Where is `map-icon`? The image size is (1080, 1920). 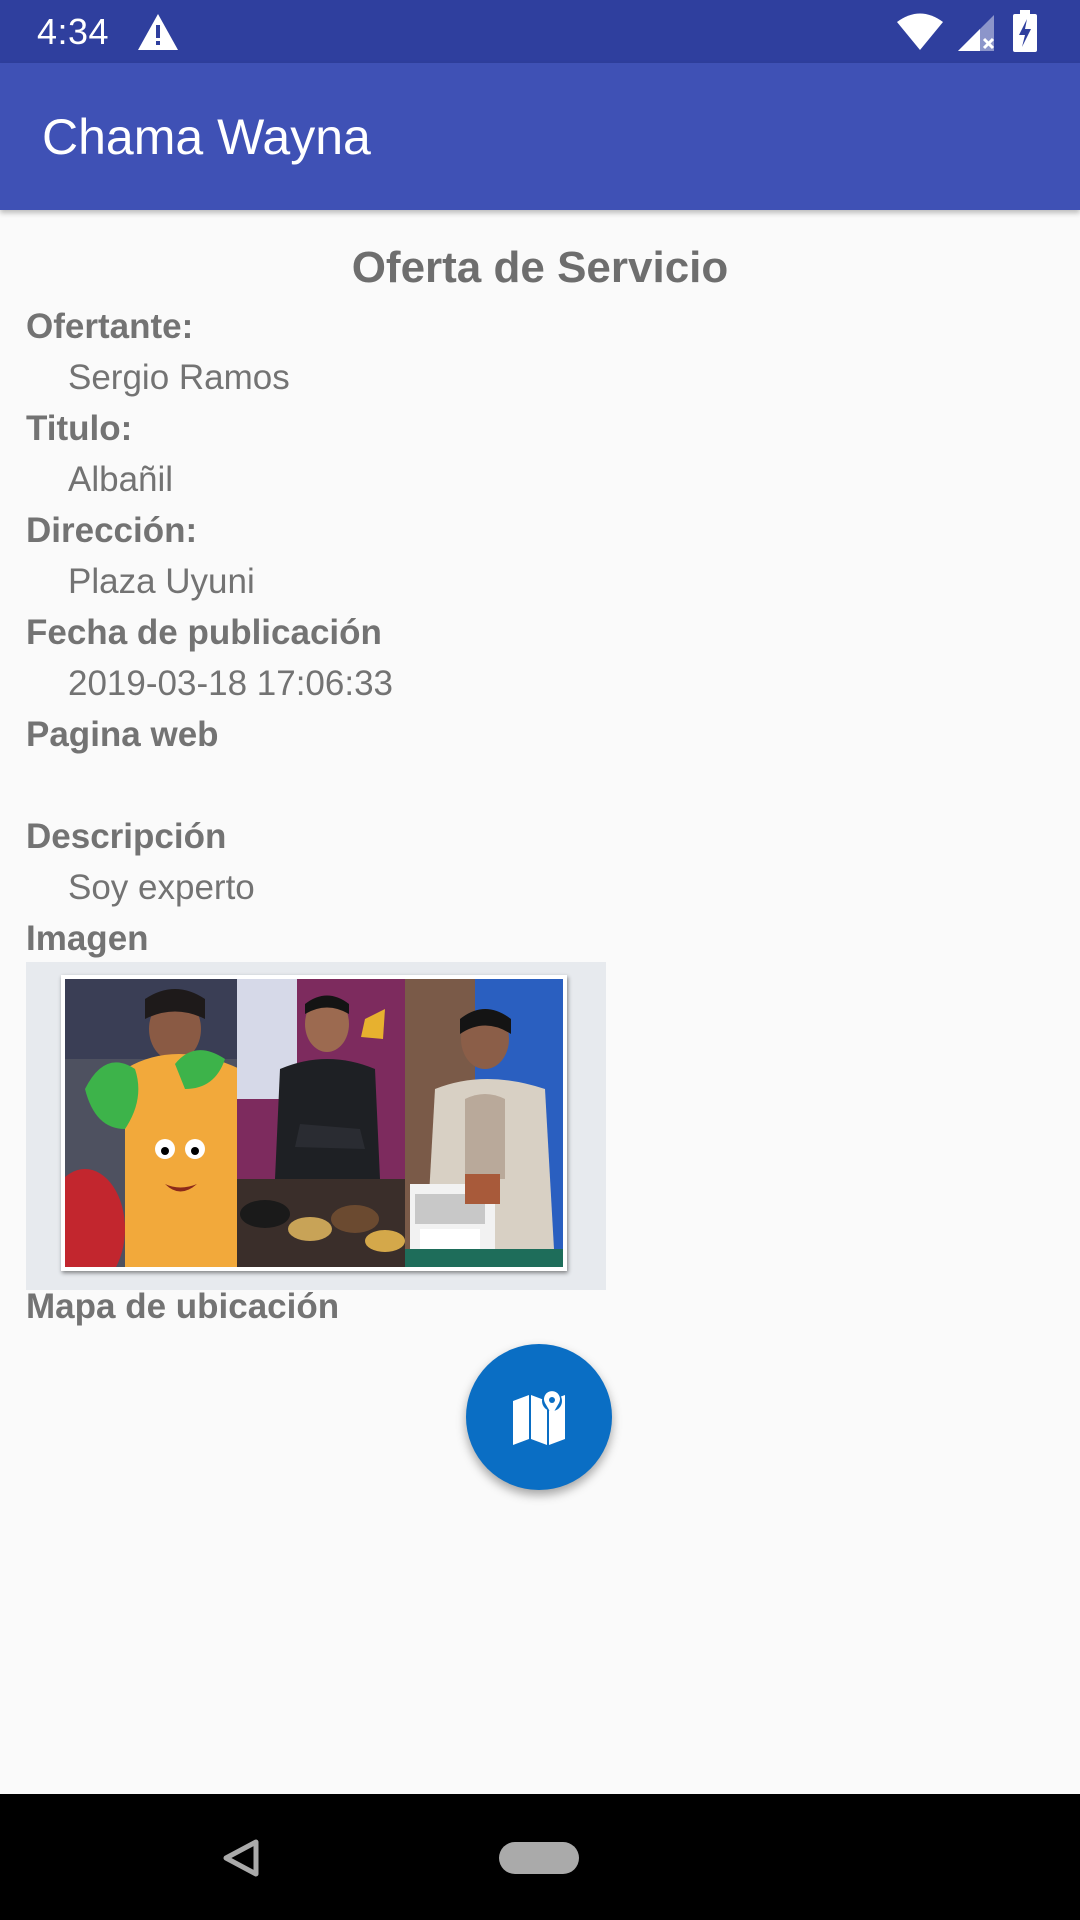 map-icon is located at coordinates (539, 1418).